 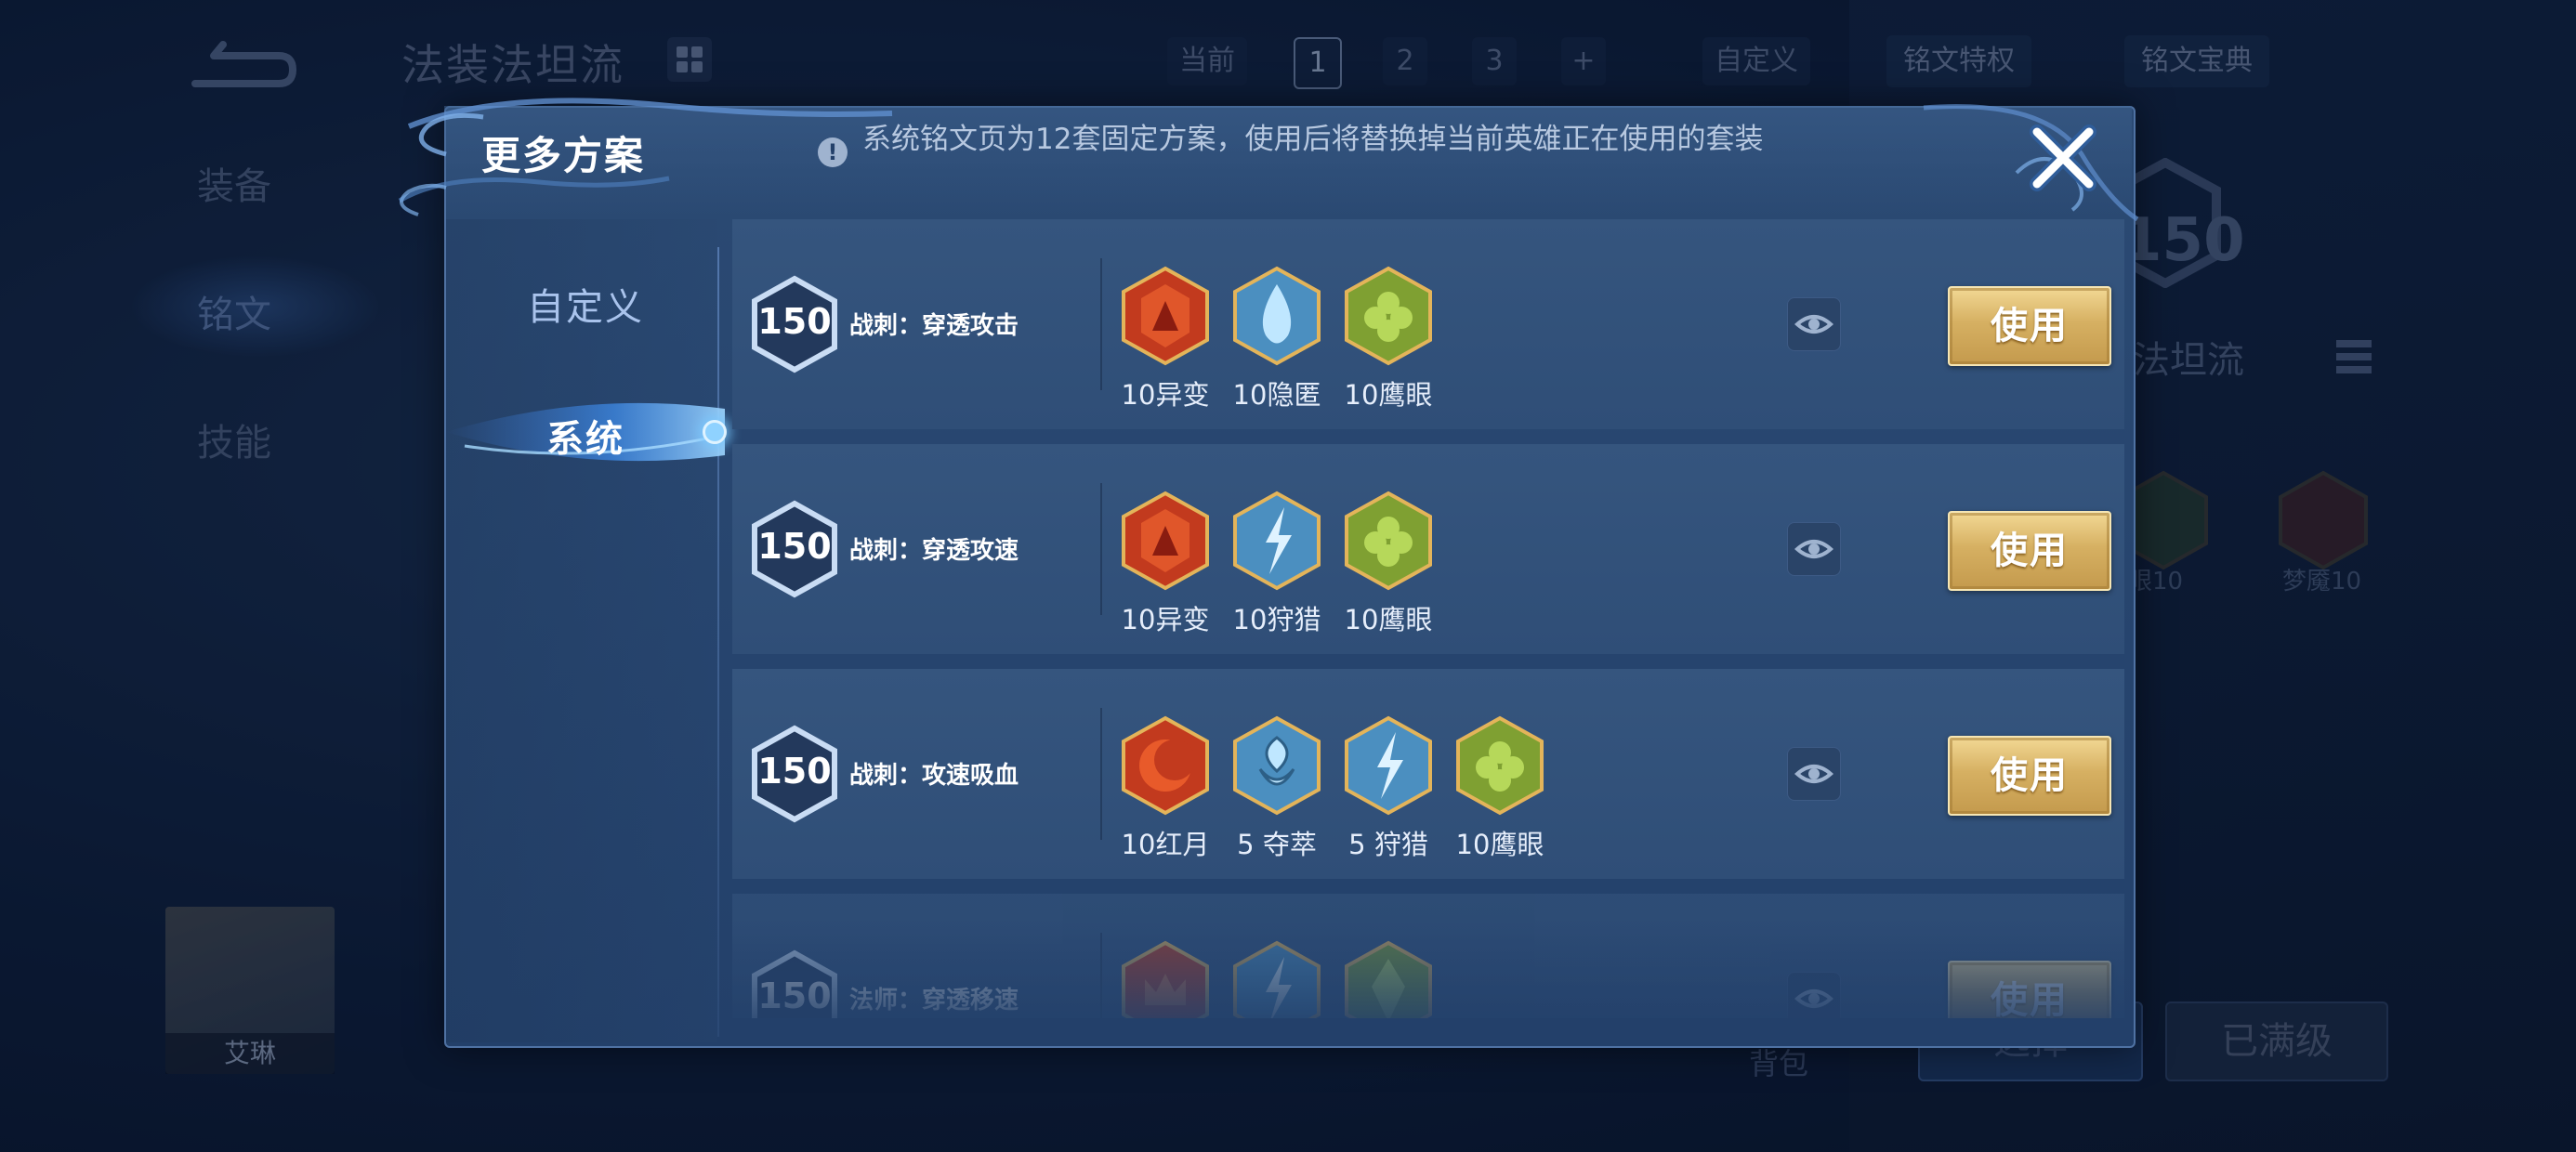 What do you see at coordinates (1277, 316) in the screenshot?
I see `blue-drop-rune-icon` at bounding box center [1277, 316].